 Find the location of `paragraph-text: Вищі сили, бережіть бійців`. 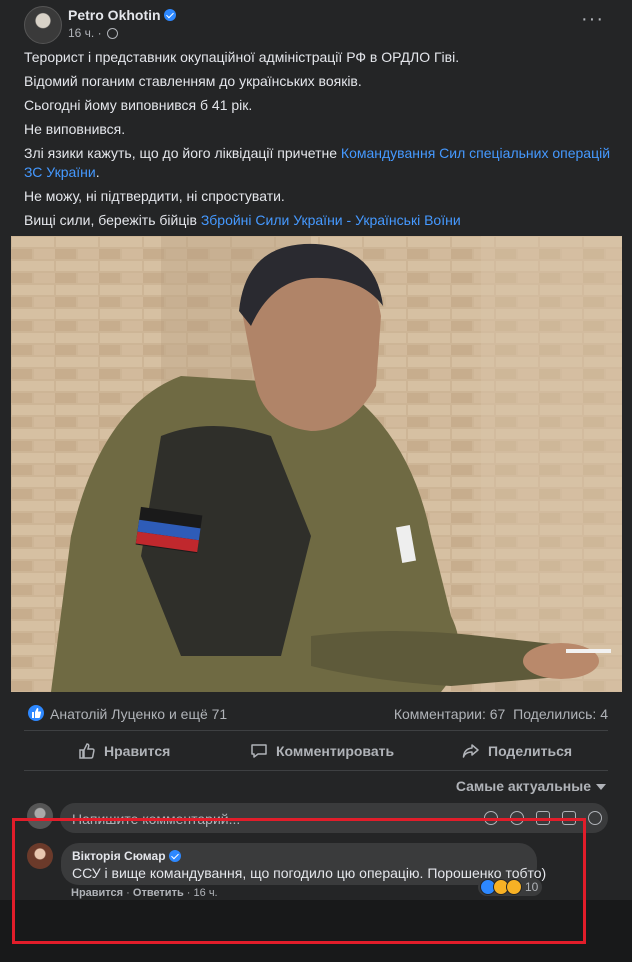

paragraph-text: Вищі сили, бережіть бійців is located at coordinates (112, 220).